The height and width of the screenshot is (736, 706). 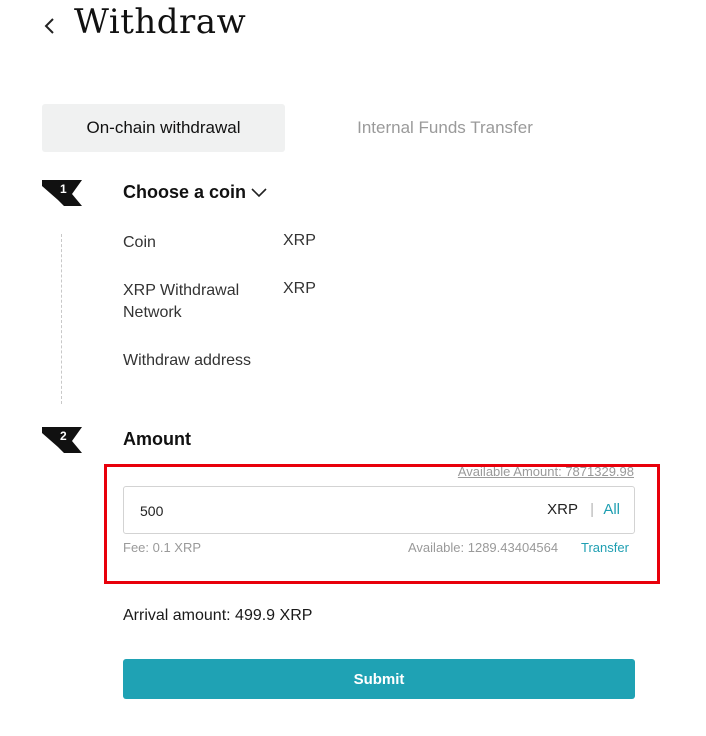 I want to click on coin-label: Coin, so click(x=139, y=242).